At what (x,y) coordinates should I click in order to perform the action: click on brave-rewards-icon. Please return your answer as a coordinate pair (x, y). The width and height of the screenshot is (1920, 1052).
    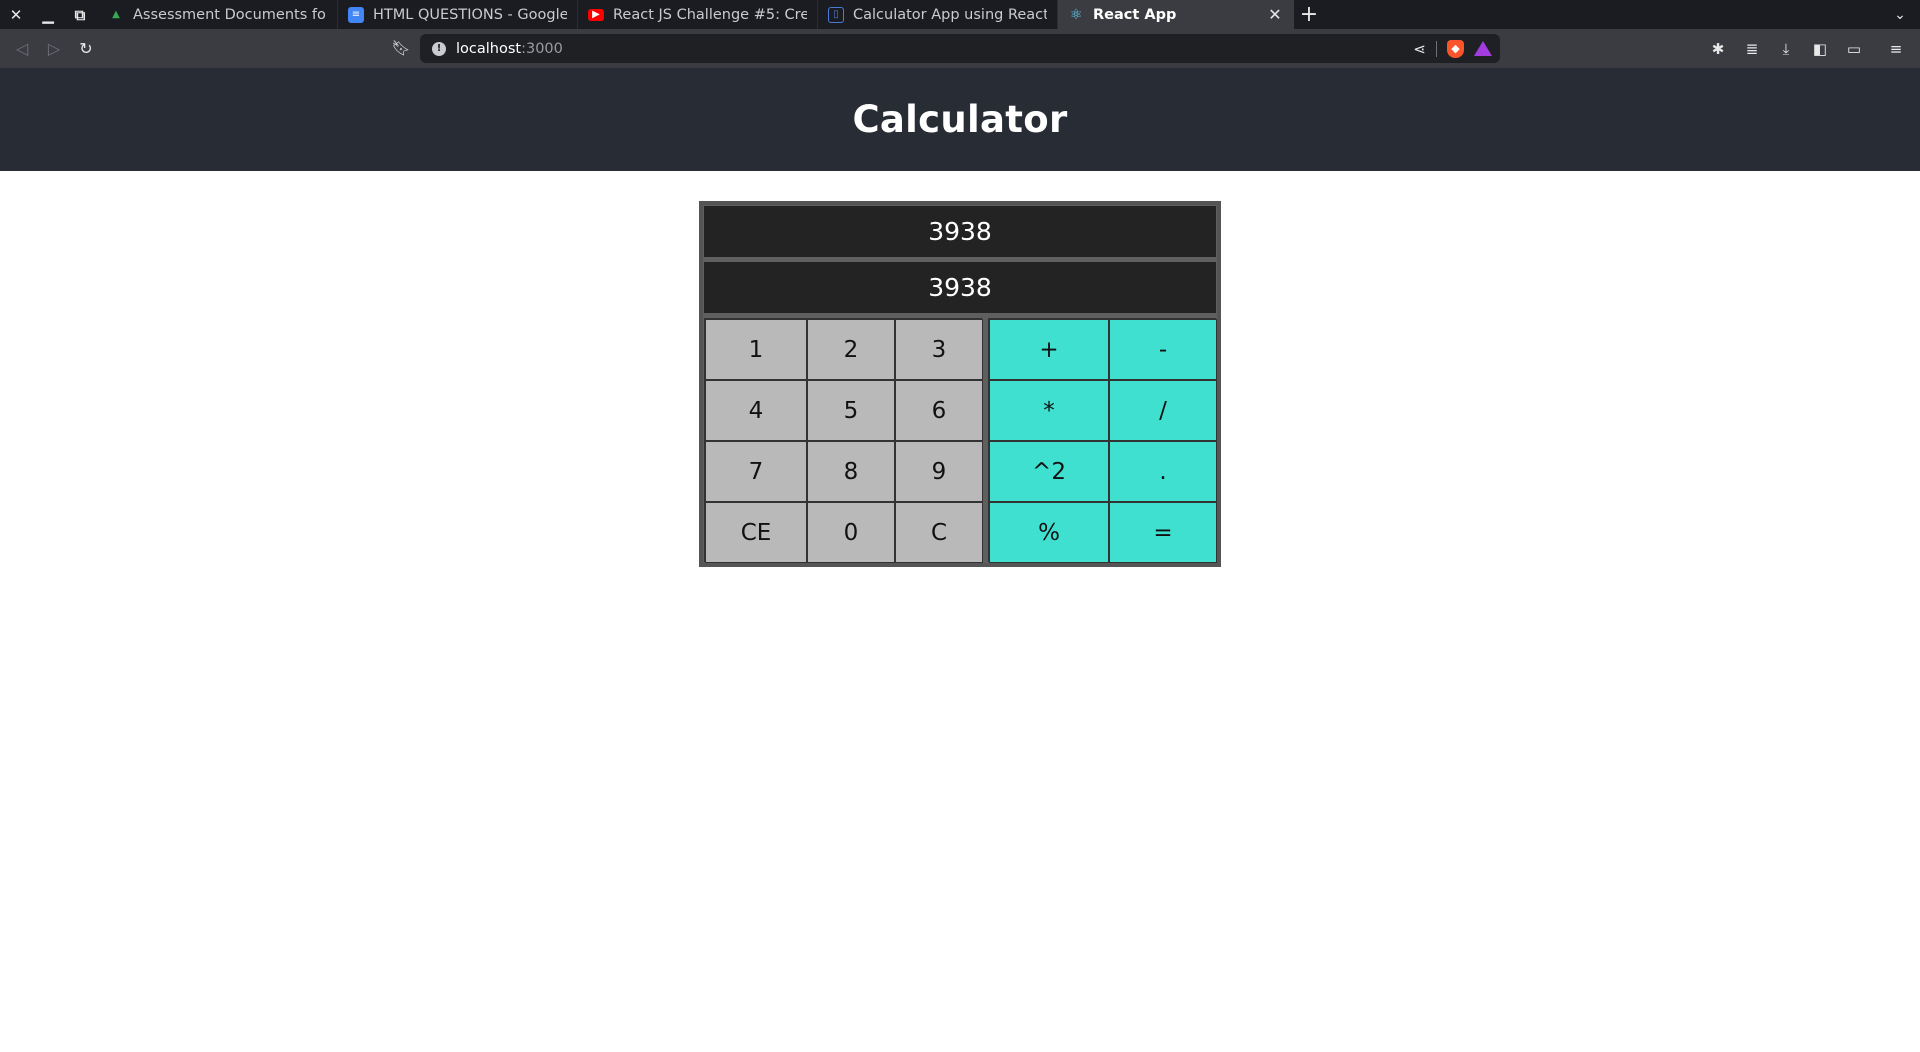
    Looking at the image, I should click on (1483, 48).